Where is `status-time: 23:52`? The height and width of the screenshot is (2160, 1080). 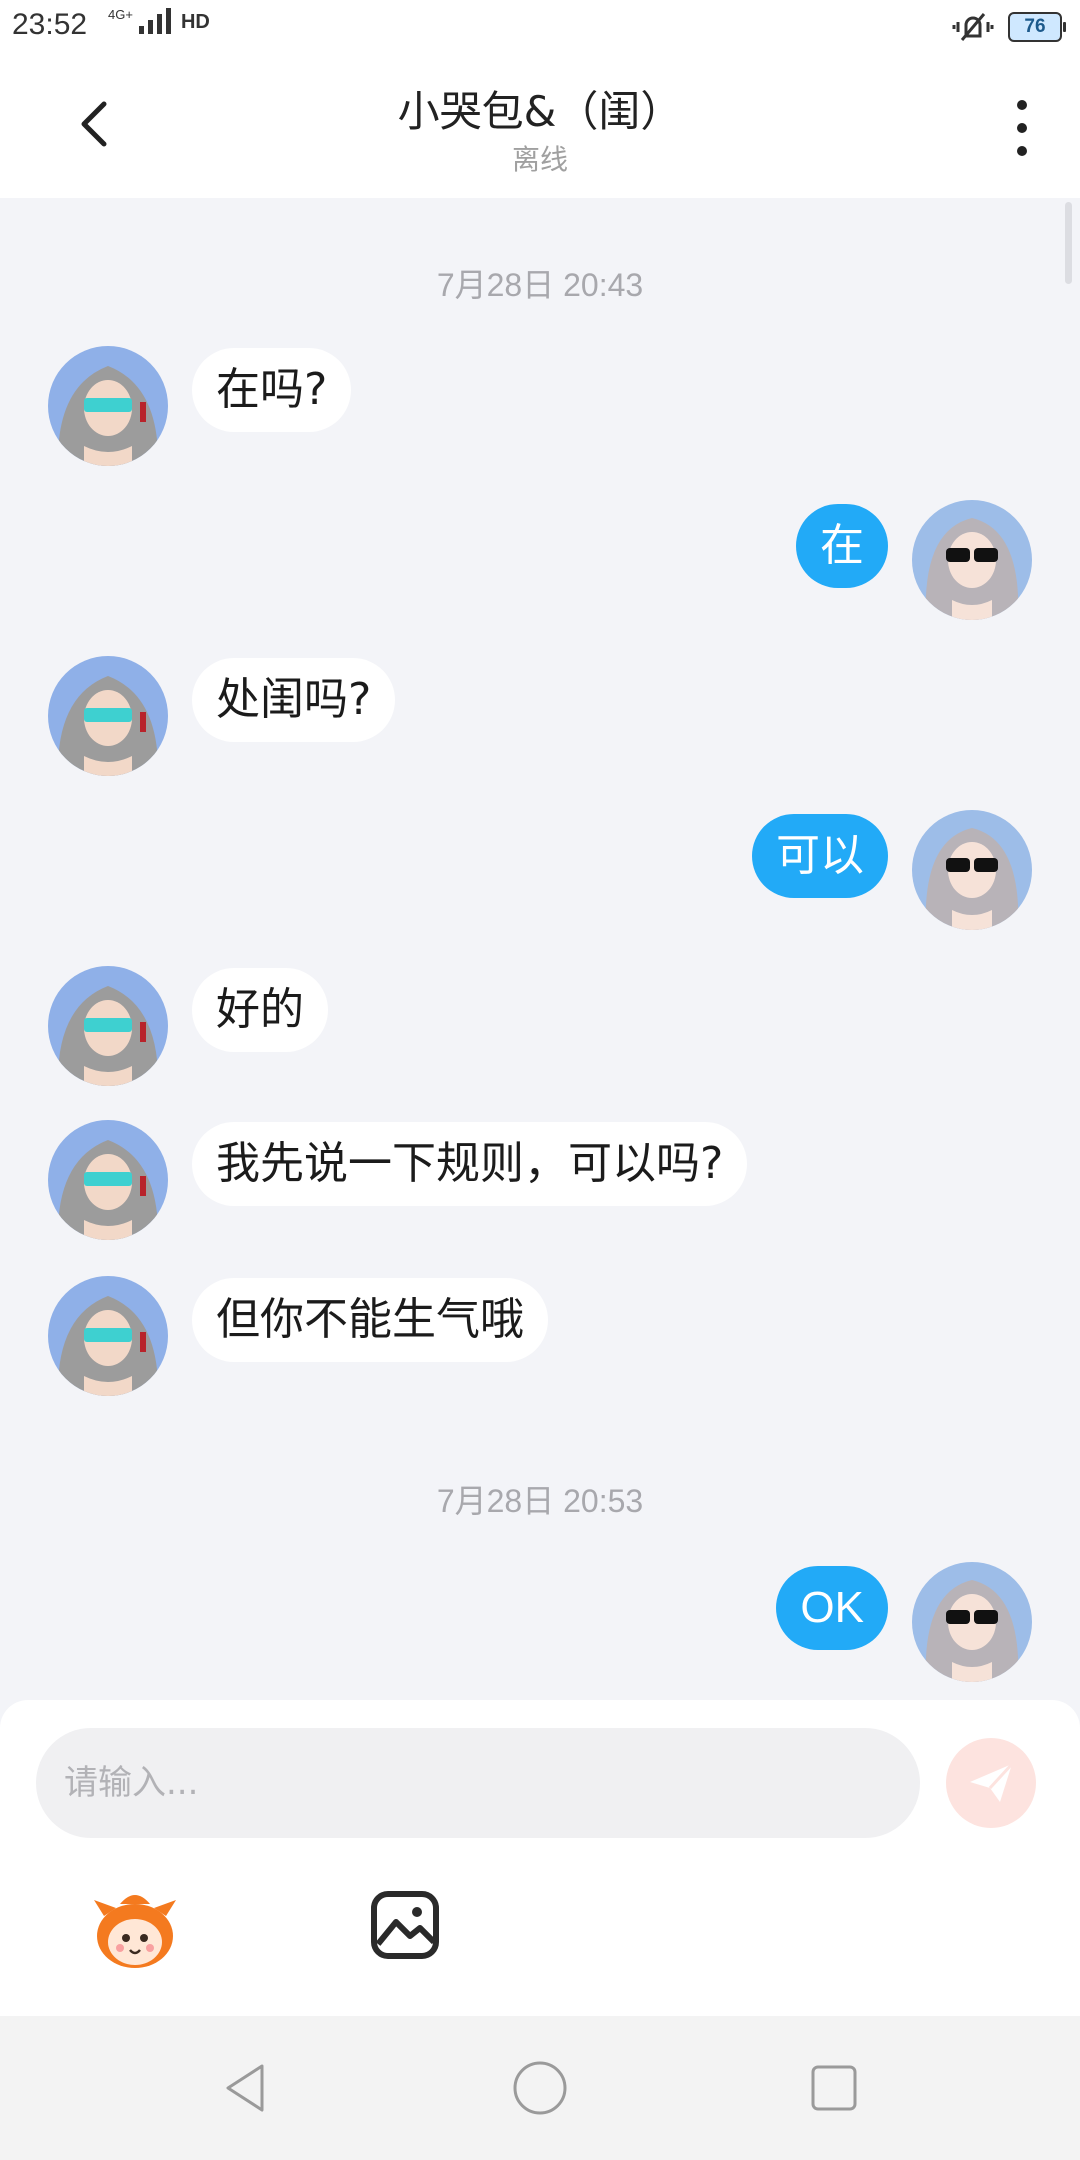 status-time: 23:52 is located at coordinates (50, 24).